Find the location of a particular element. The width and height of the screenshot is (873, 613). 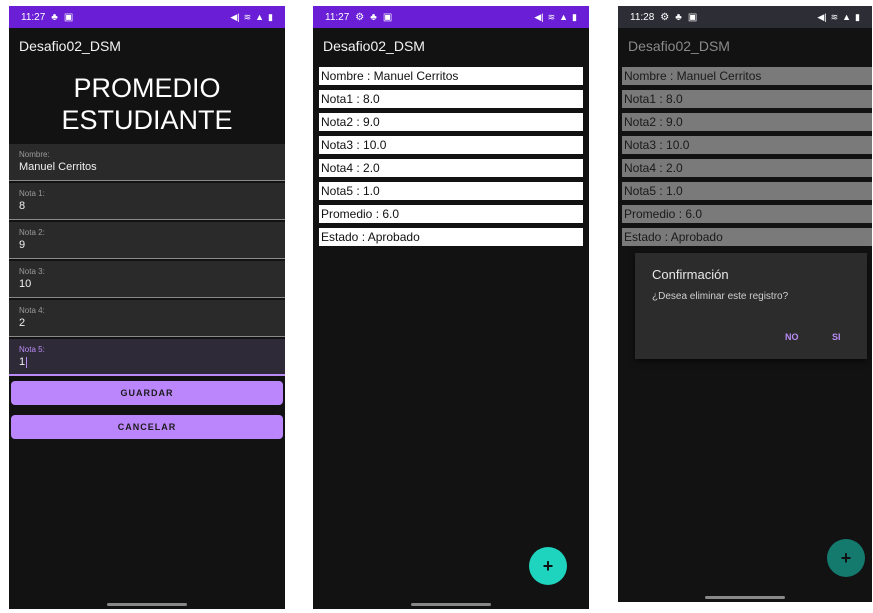

status-bar: 11:28 ⚙ ♣ ▣ ◀| ≋ ▲ ▮ is located at coordinates (745, 17).